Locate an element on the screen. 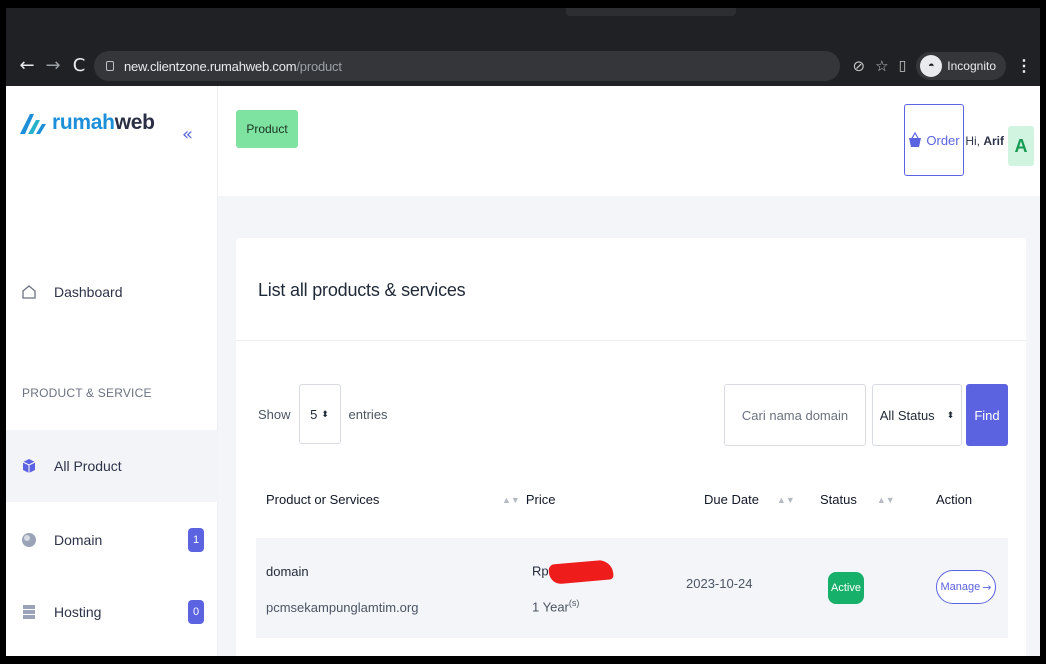 This screenshot has height=664, width=1046. column-header-price: ▲▼ Price is located at coordinates (525, 499).